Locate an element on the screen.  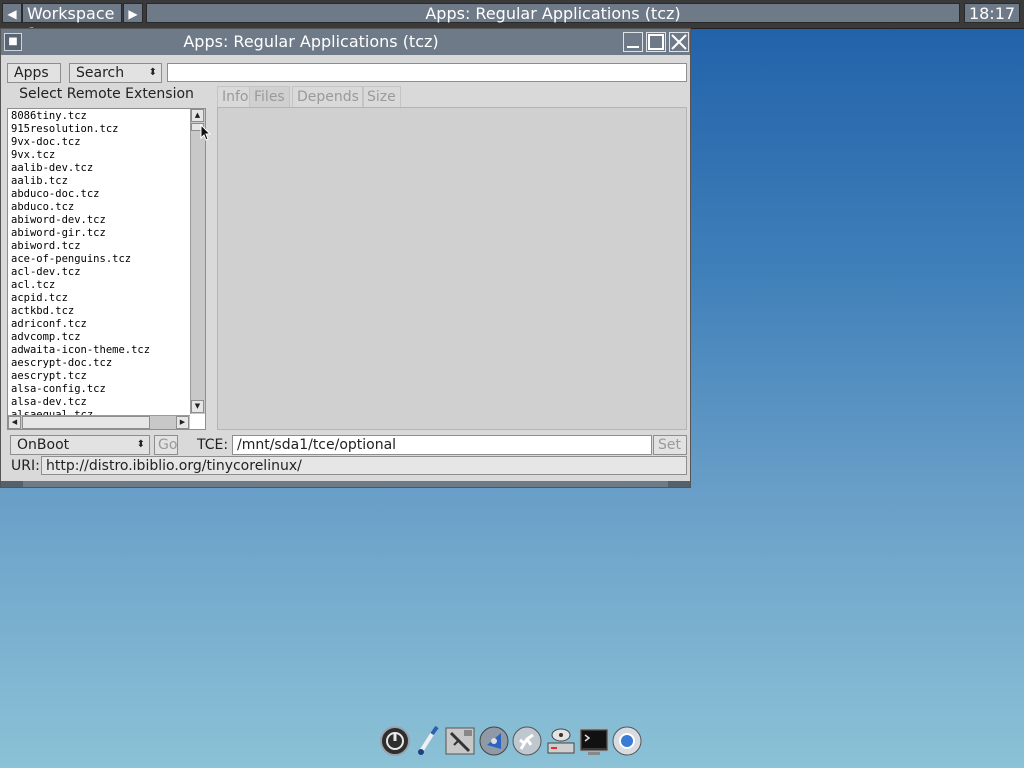
list-item: 8086tiny.tcz is located at coordinates (100, 116).